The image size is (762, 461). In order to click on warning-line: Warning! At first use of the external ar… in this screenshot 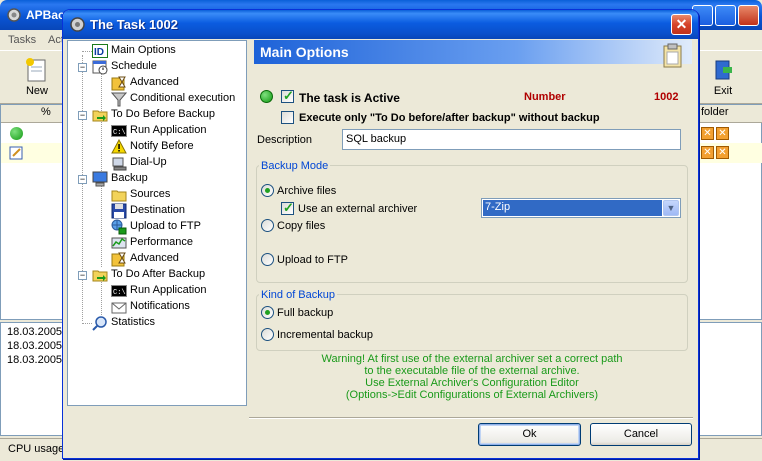, I will do `click(472, 359)`.